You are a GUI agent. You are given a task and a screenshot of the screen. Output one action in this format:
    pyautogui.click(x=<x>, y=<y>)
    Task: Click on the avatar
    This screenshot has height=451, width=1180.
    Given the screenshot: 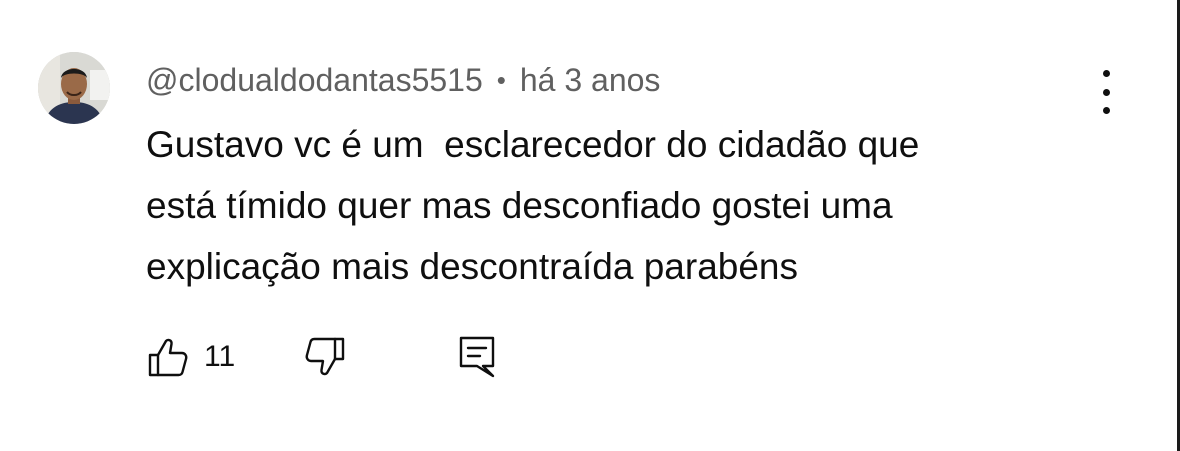 What is the action you would take?
    pyautogui.click(x=74, y=88)
    